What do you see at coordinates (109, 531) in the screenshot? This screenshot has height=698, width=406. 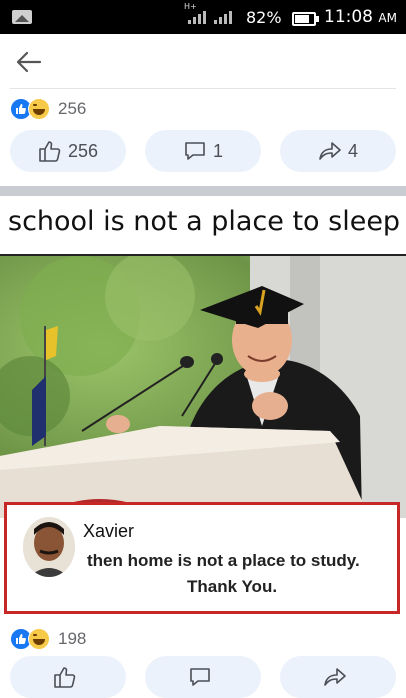 I see `comment-author: Xavier` at bounding box center [109, 531].